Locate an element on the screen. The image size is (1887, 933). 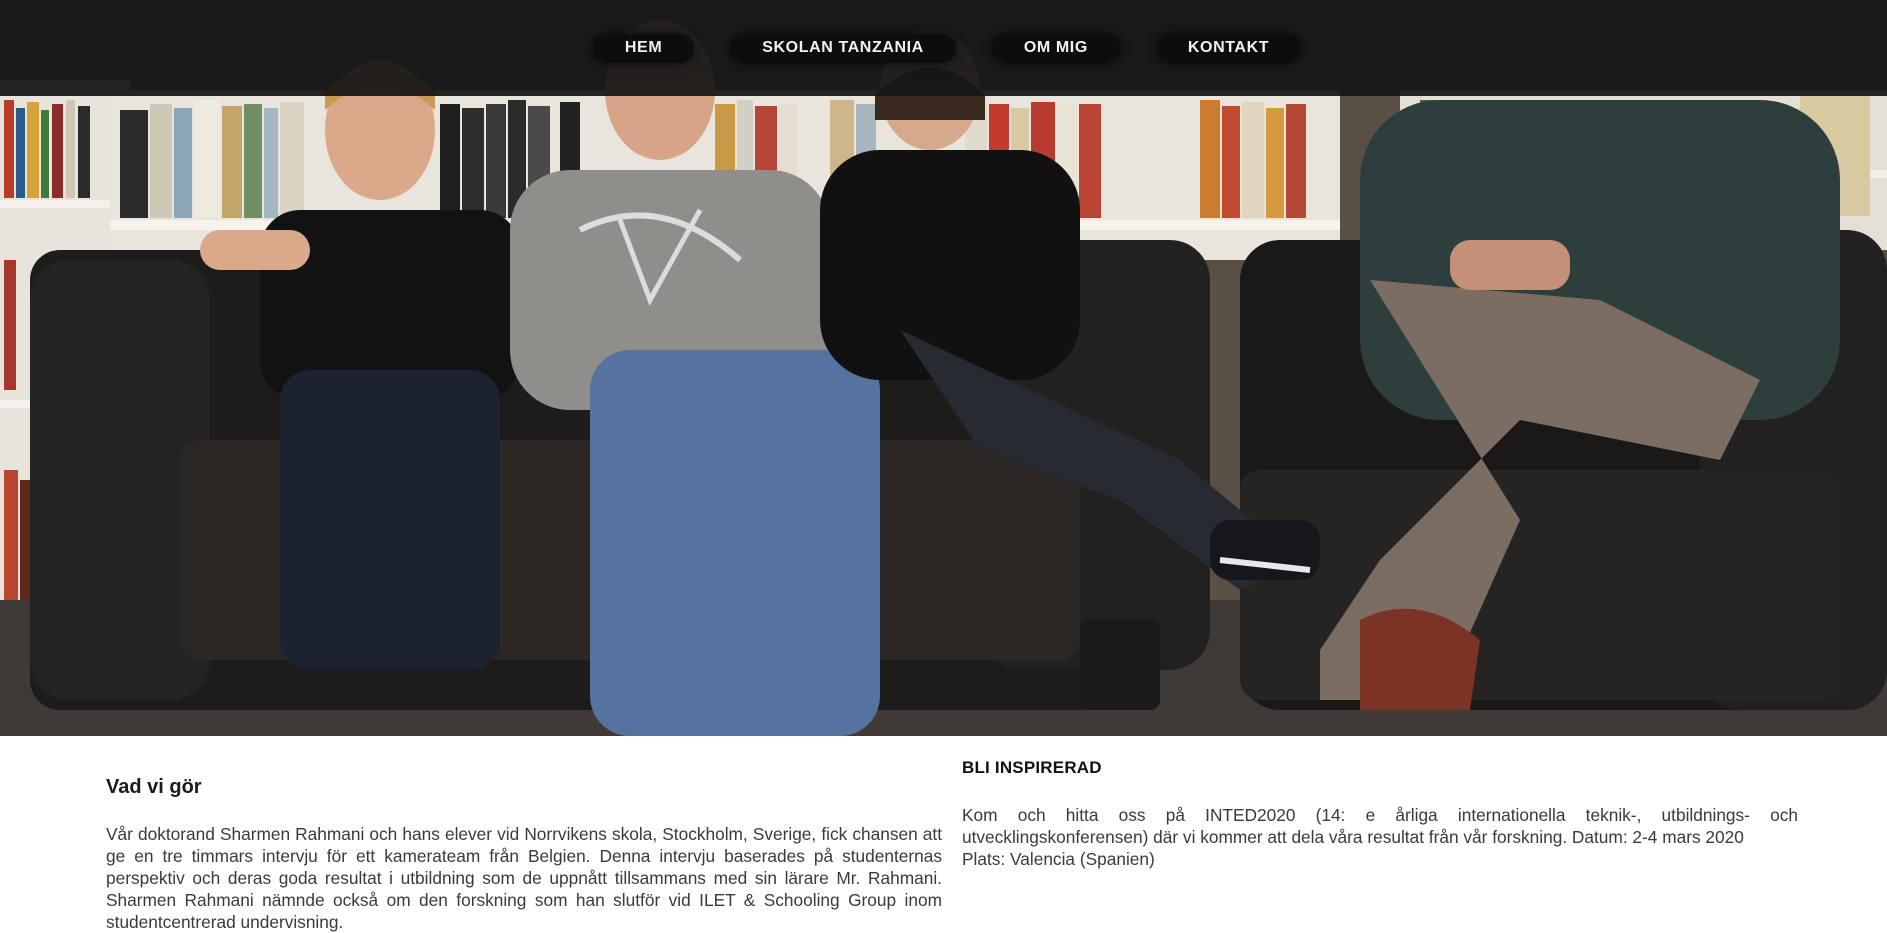
nav-item-skolan-tanzania: SKOLAN TANZANIA is located at coordinates (843, 48).